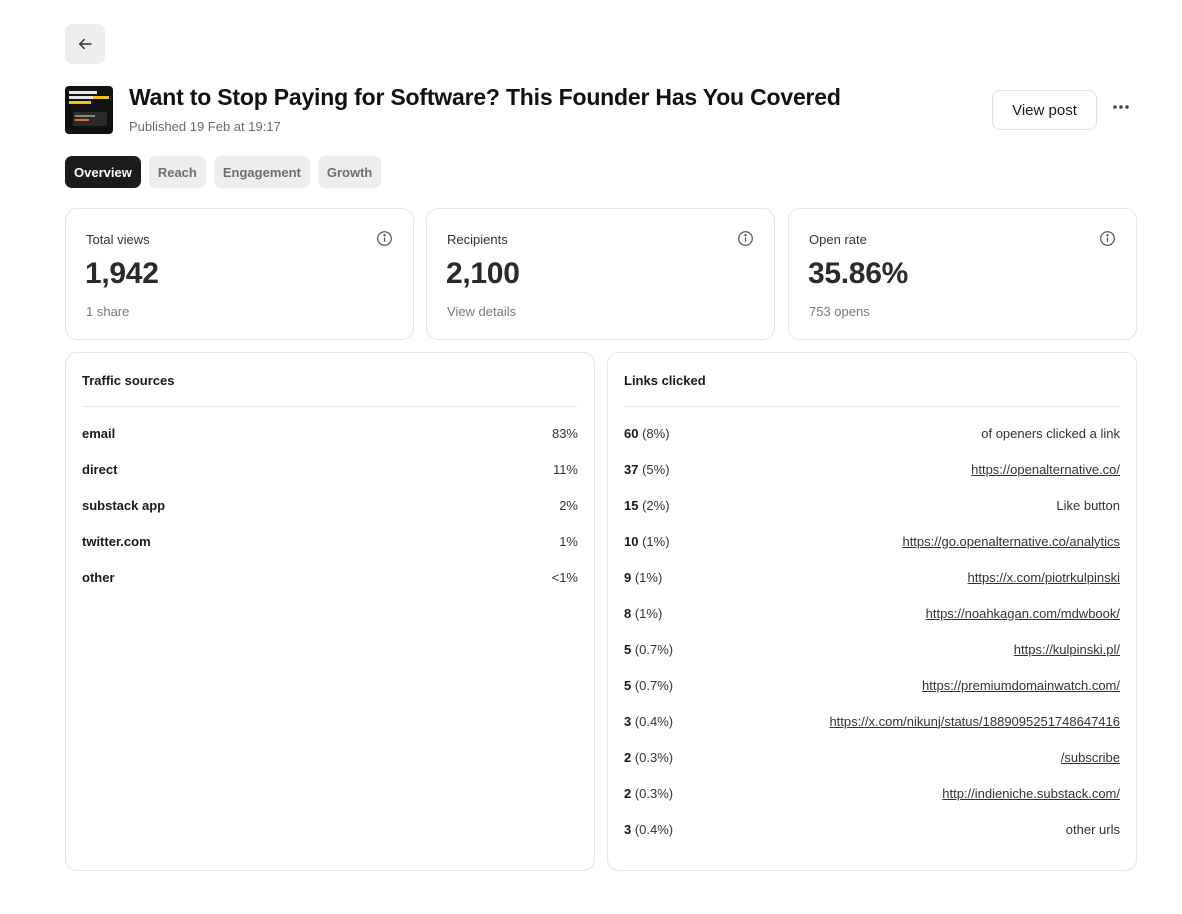 The height and width of the screenshot is (914, 1182). Describe the element at coordinates (568, 541) in the screenshot. I see `traffic-source-value: 1%` at that location.